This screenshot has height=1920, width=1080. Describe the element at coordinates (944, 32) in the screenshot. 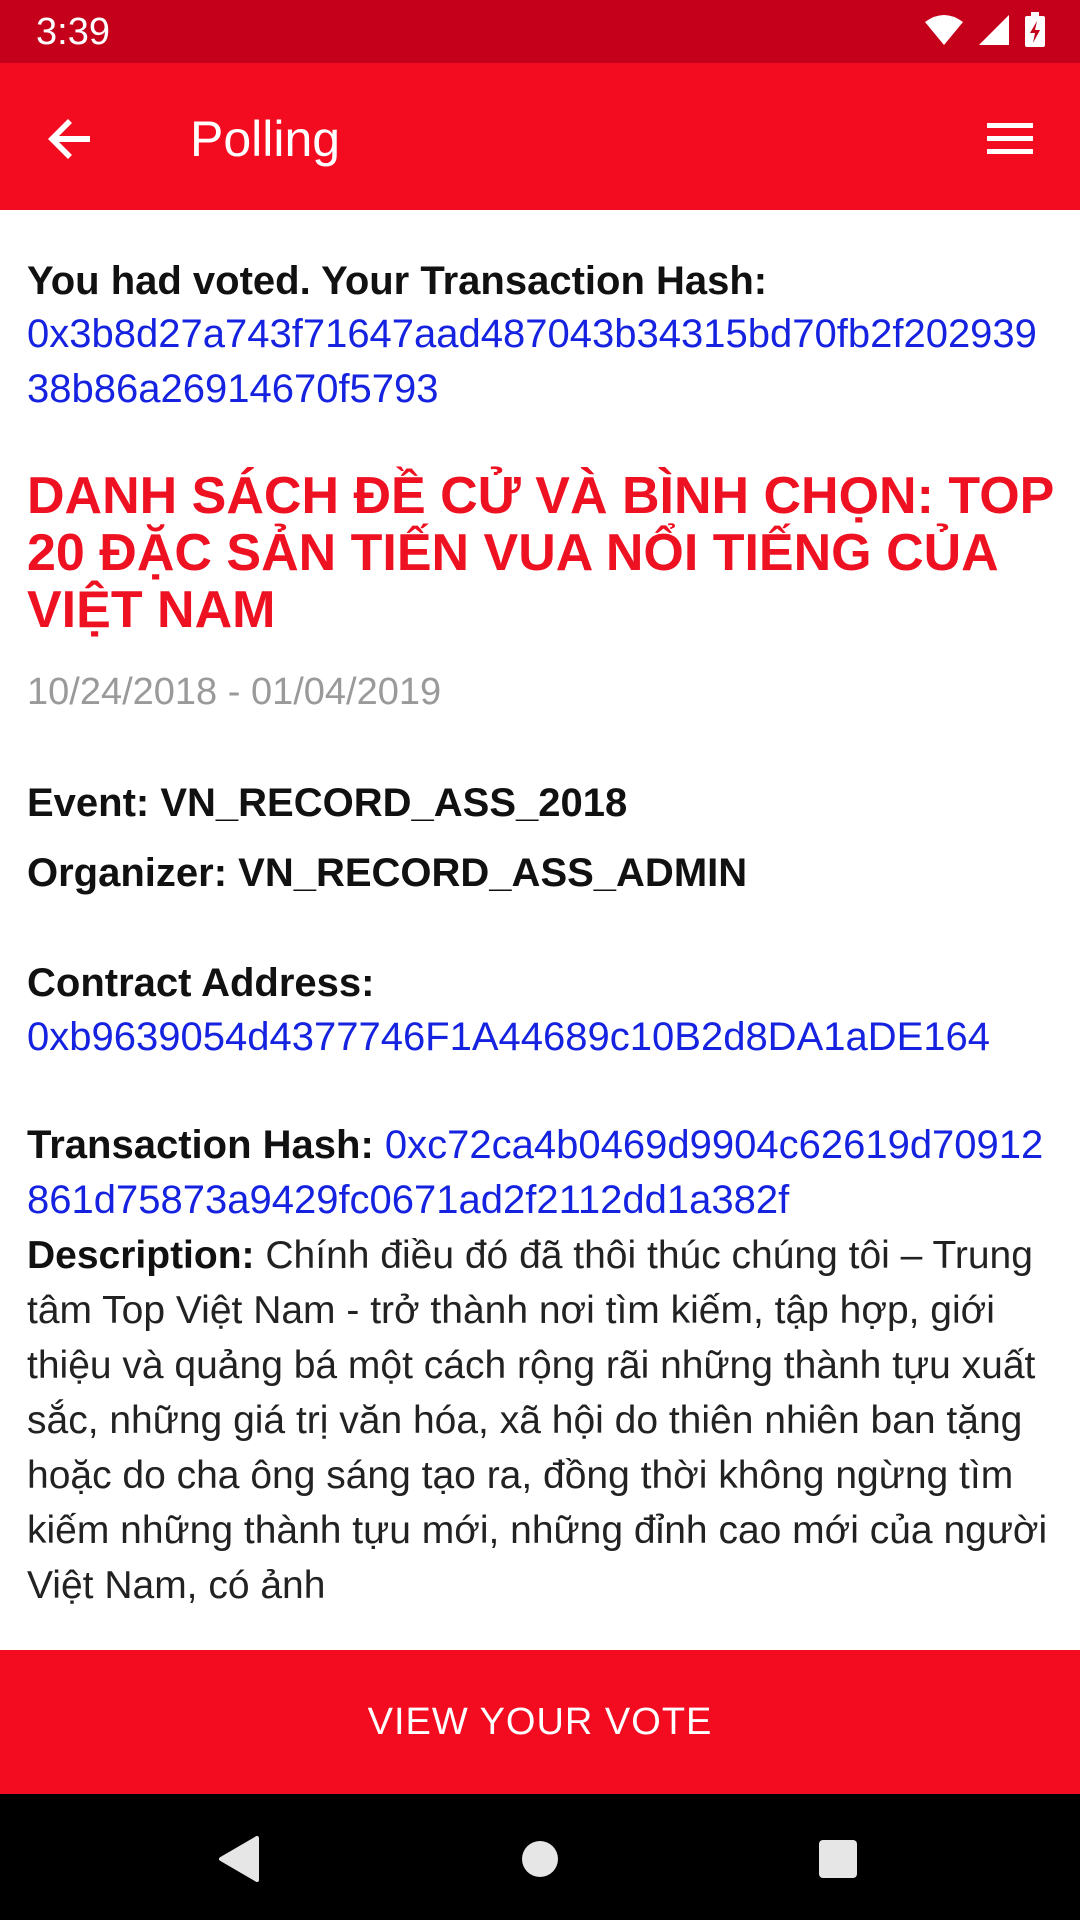

I see `wifi-icon` at that location.